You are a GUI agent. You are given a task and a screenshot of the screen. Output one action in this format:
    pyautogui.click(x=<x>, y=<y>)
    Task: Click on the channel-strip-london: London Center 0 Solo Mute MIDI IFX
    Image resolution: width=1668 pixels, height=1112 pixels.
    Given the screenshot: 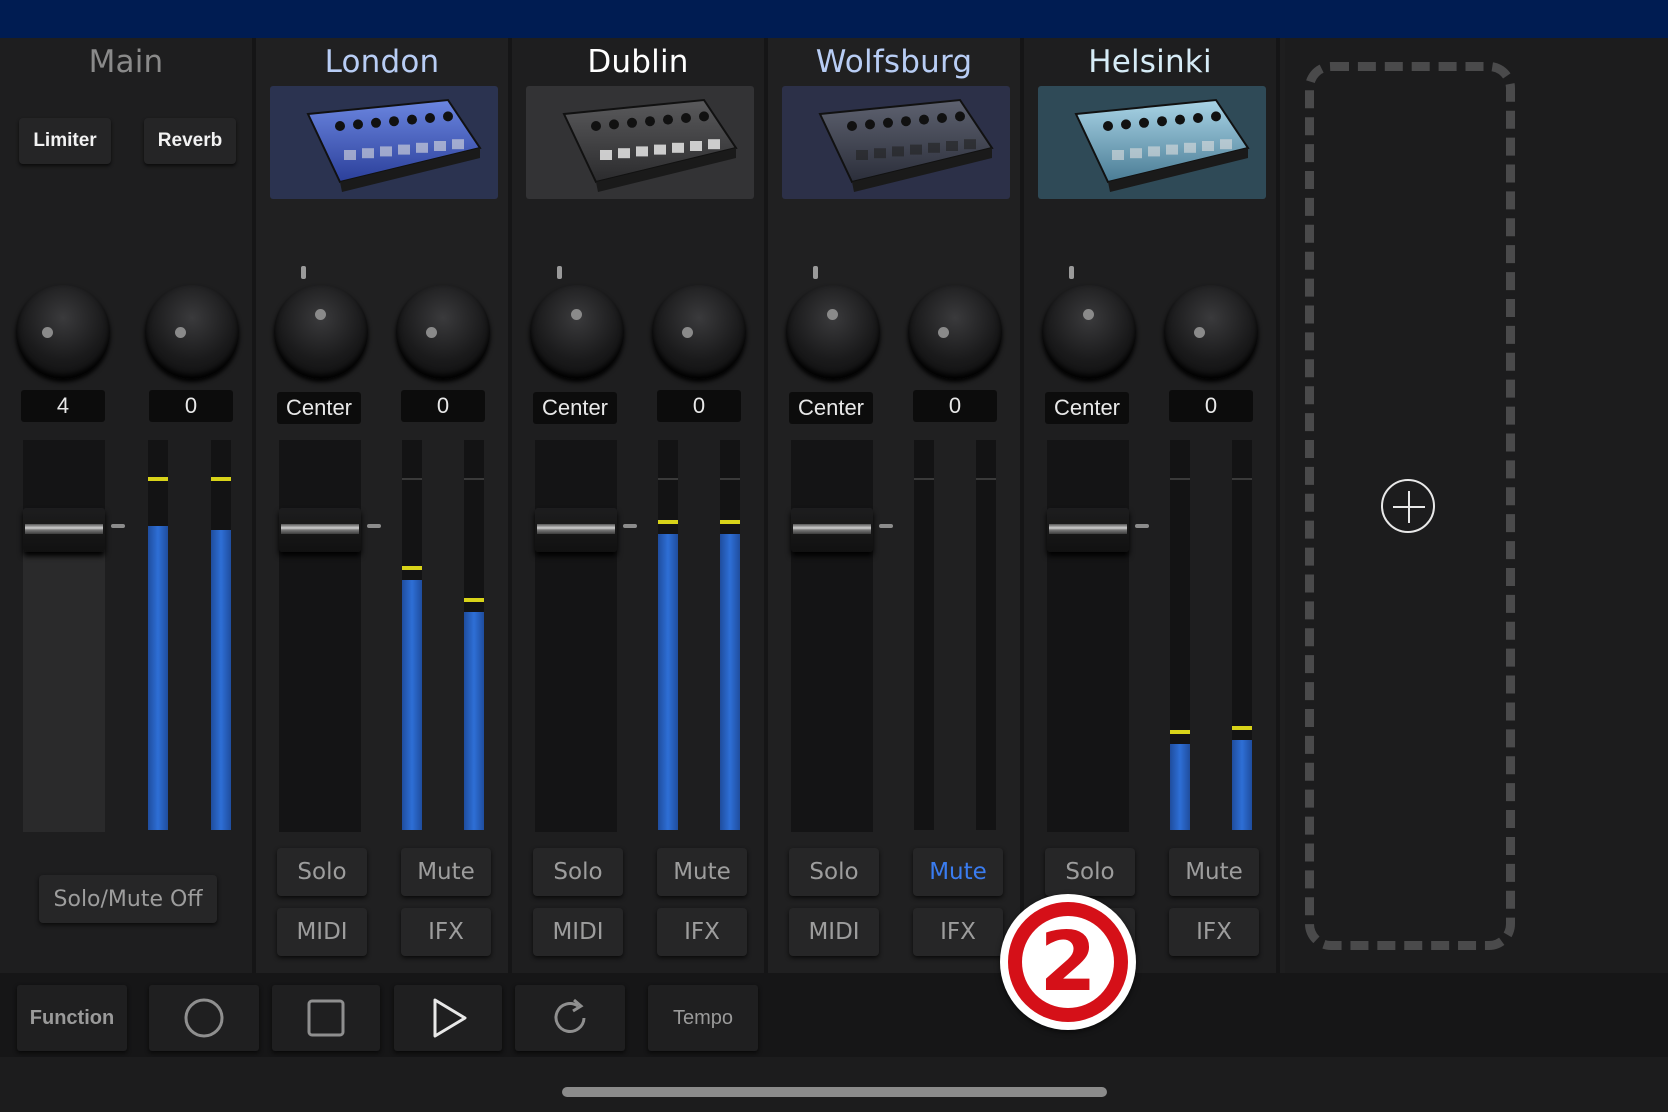 What is the action you would take?
    pyautogui.click(x=382, y=505)
    